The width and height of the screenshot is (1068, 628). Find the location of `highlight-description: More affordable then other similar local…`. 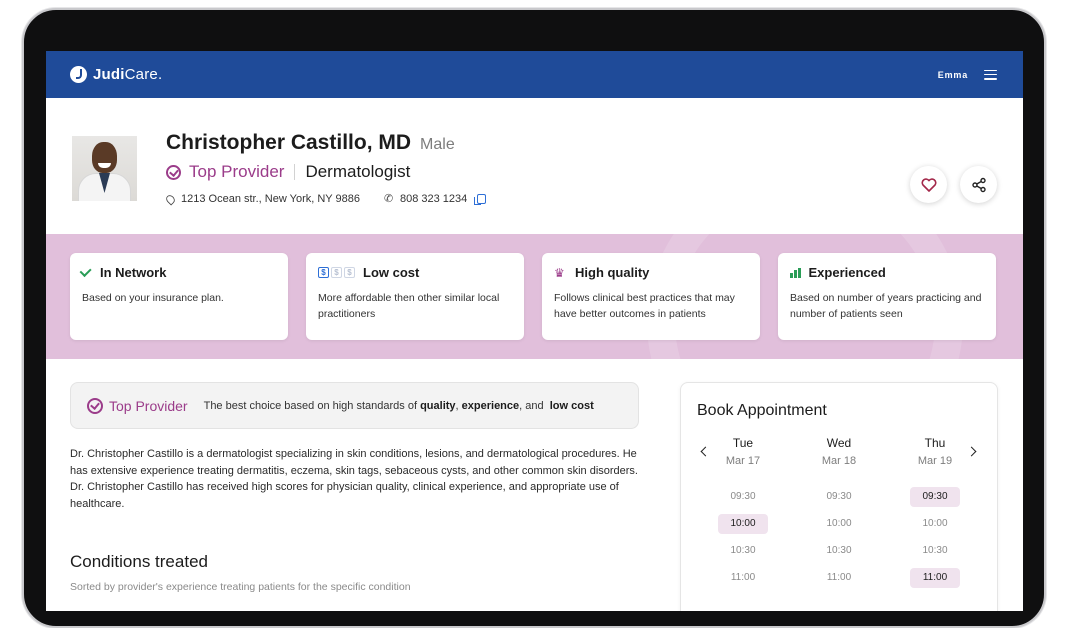

highlight-description: More affordable then other similar local… is located at coordinates (409, 306).